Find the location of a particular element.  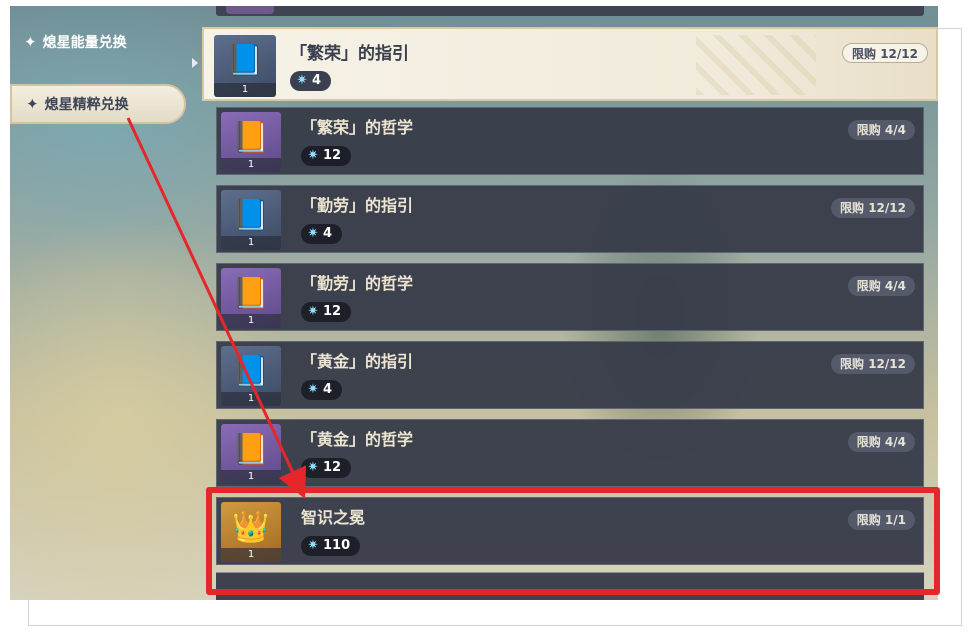

shop-item-card: 📙 1 「勤劳」的哲学 ✷ 12 限购 4/4 is located at coordinates (570, 297).